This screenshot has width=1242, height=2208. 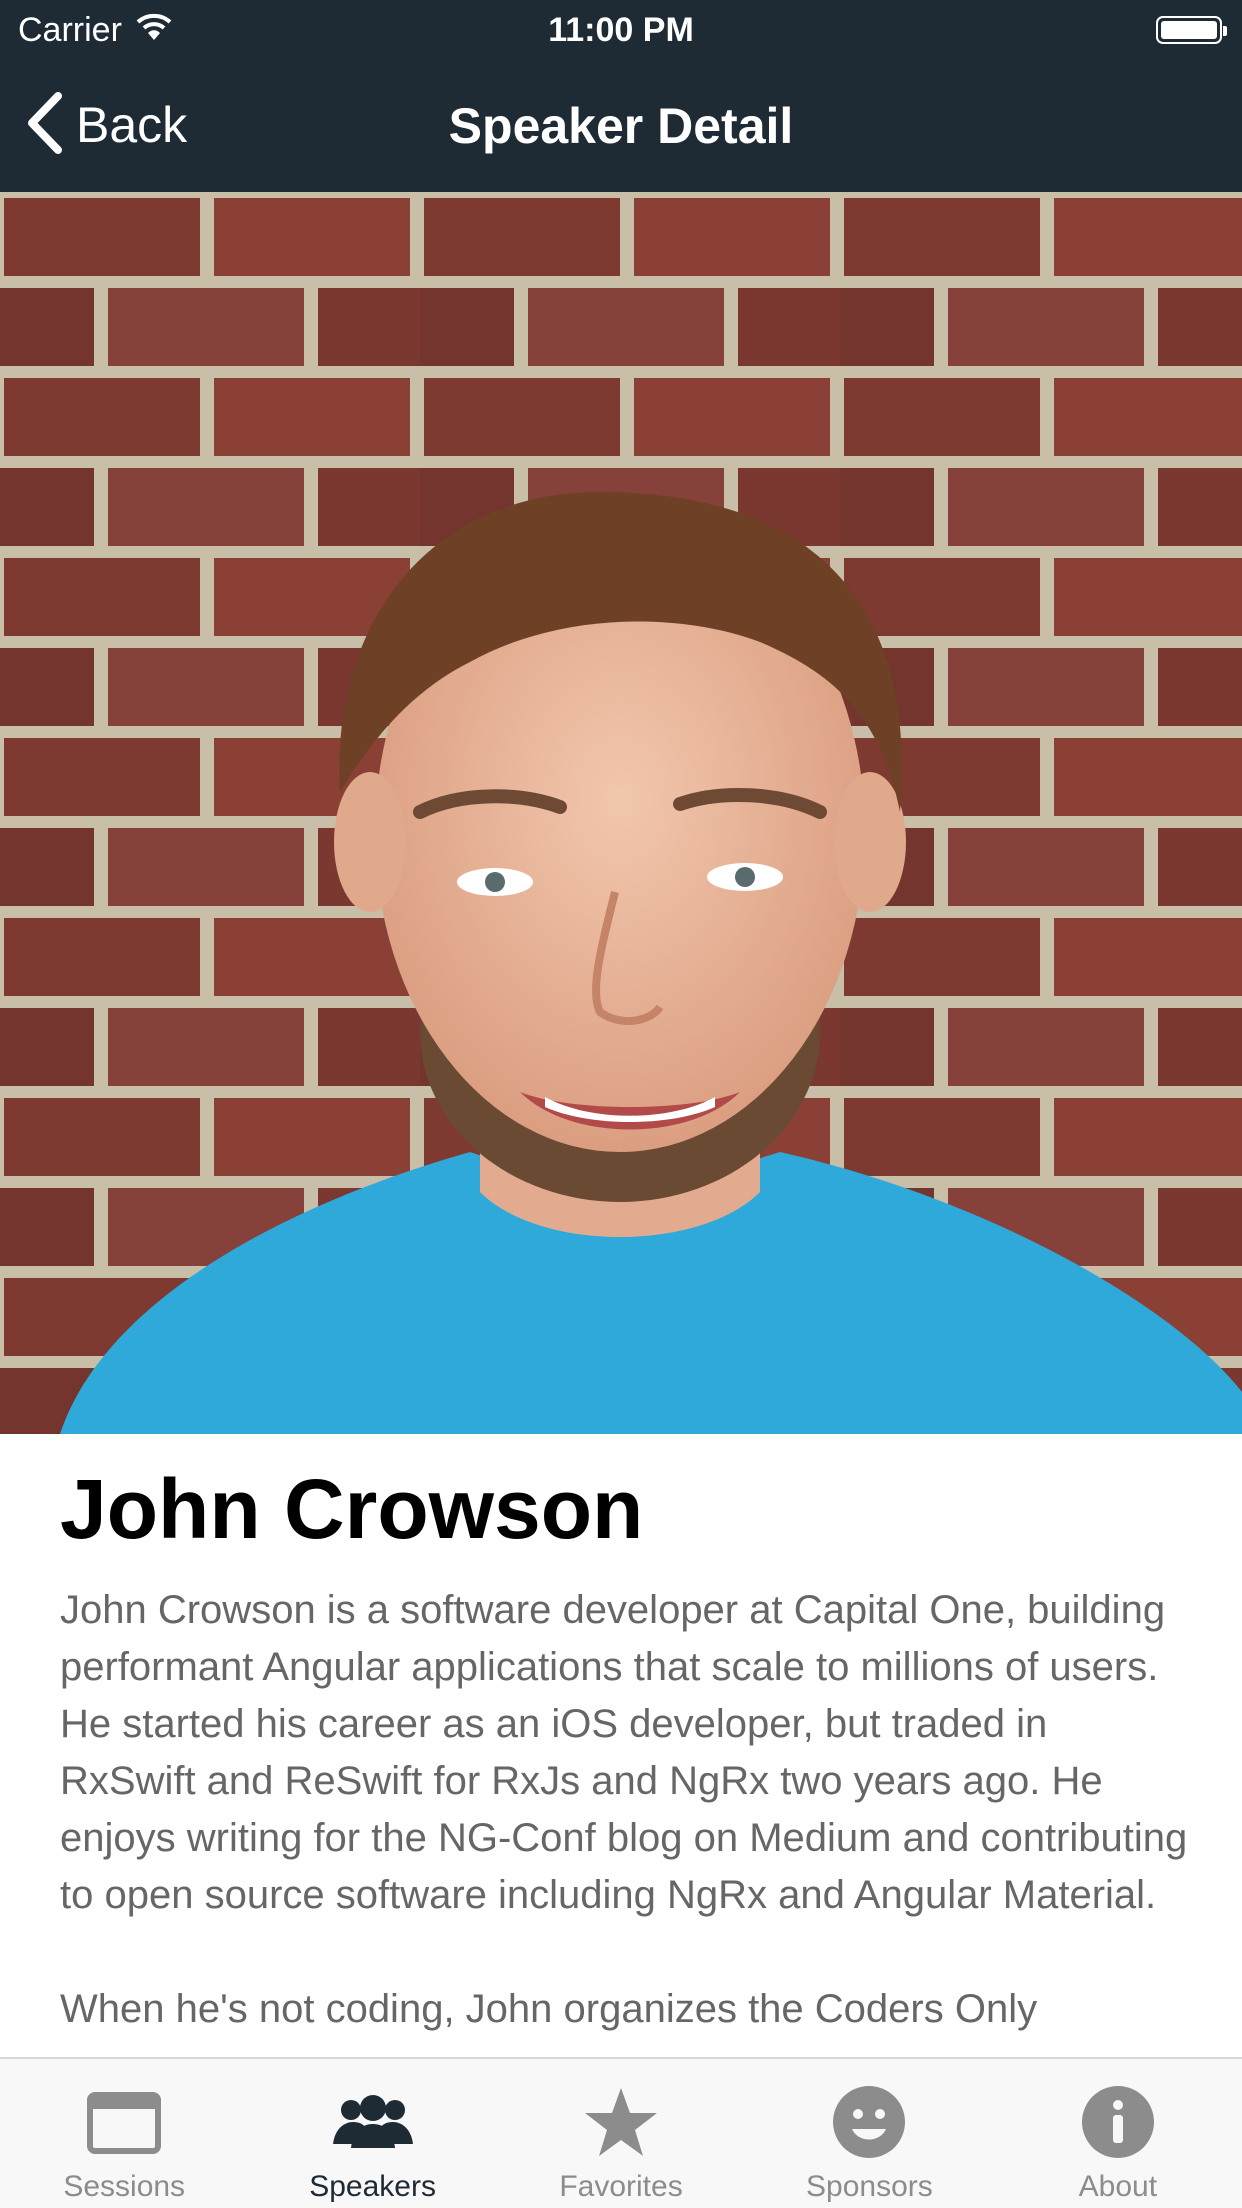 I want to click on page-title: Speaker Detail, so click(x=621, y=126).